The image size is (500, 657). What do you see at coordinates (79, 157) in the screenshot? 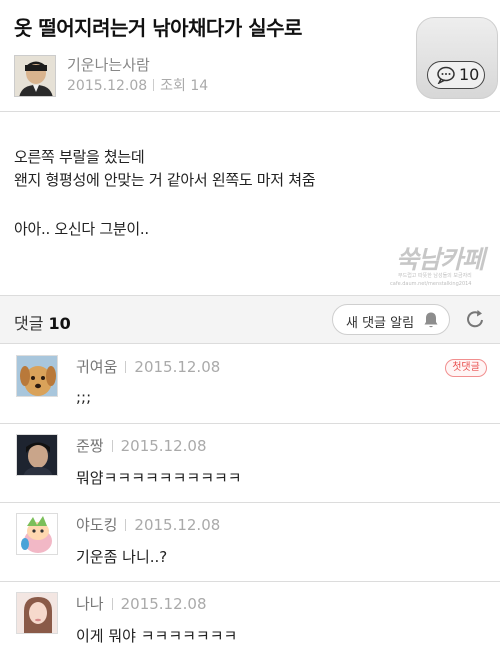
I see `post-body-line: 오른쪽 부랄을 쳤는데` at bounding box center [79, 157].